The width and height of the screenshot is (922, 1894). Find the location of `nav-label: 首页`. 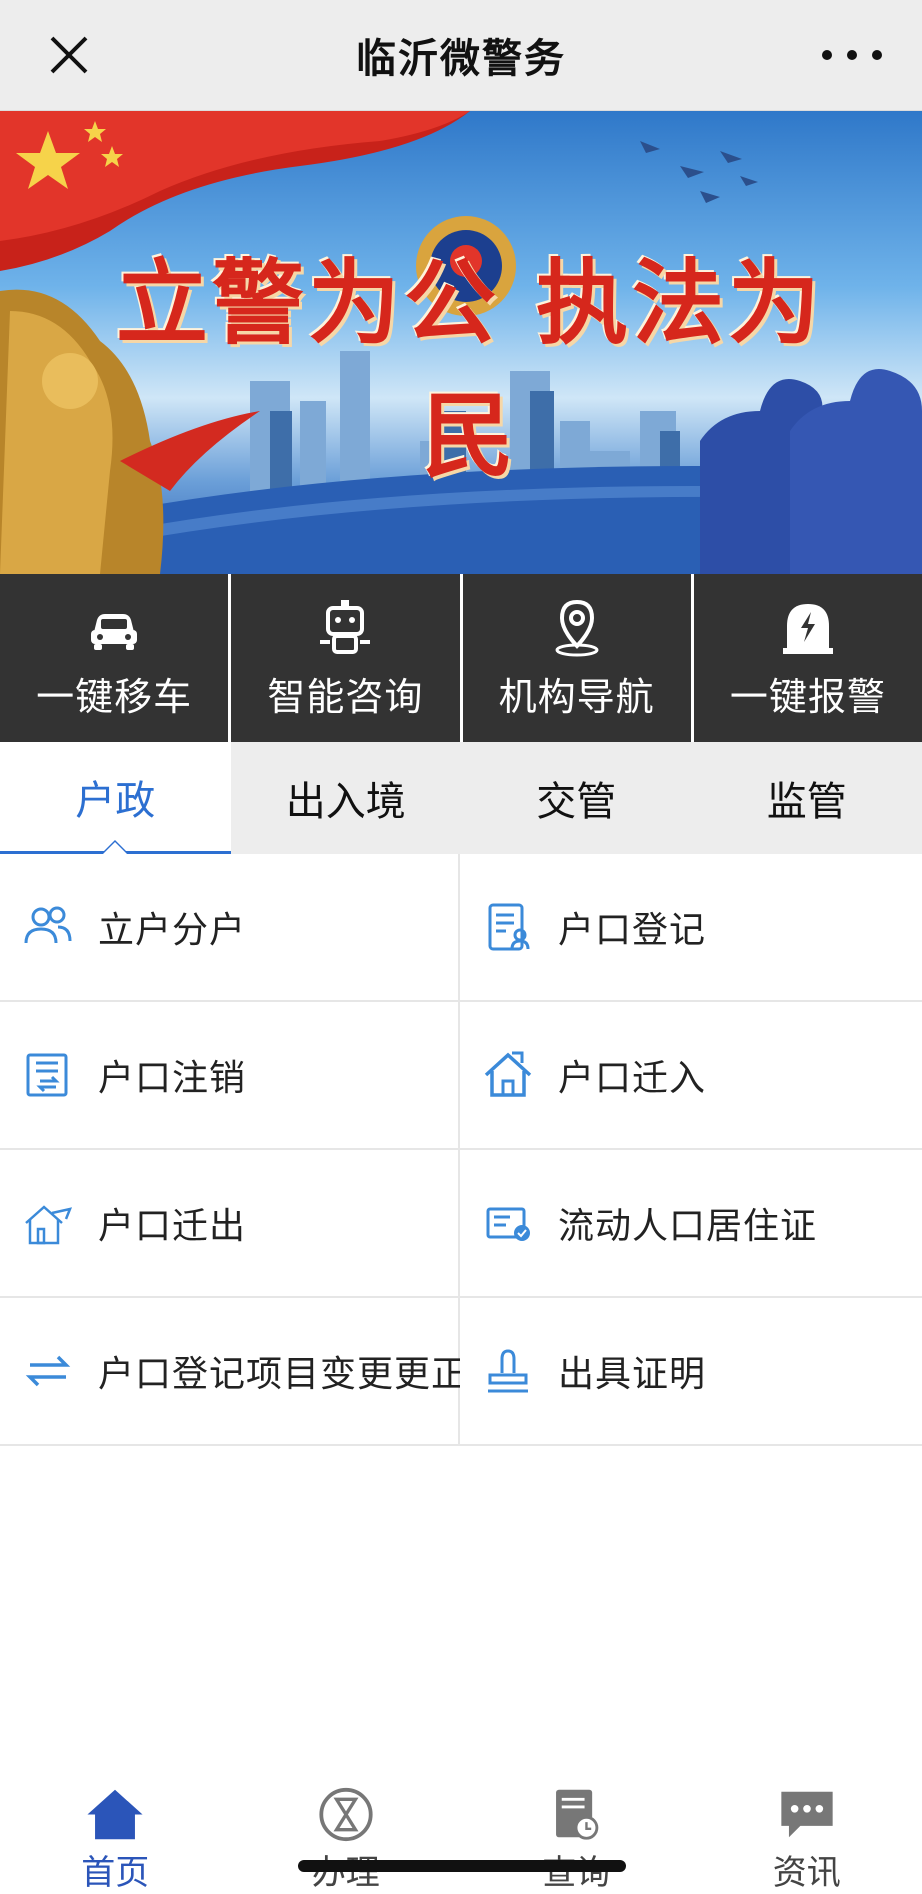

nav-label: 首页 is located at coordinates (115, 1873).